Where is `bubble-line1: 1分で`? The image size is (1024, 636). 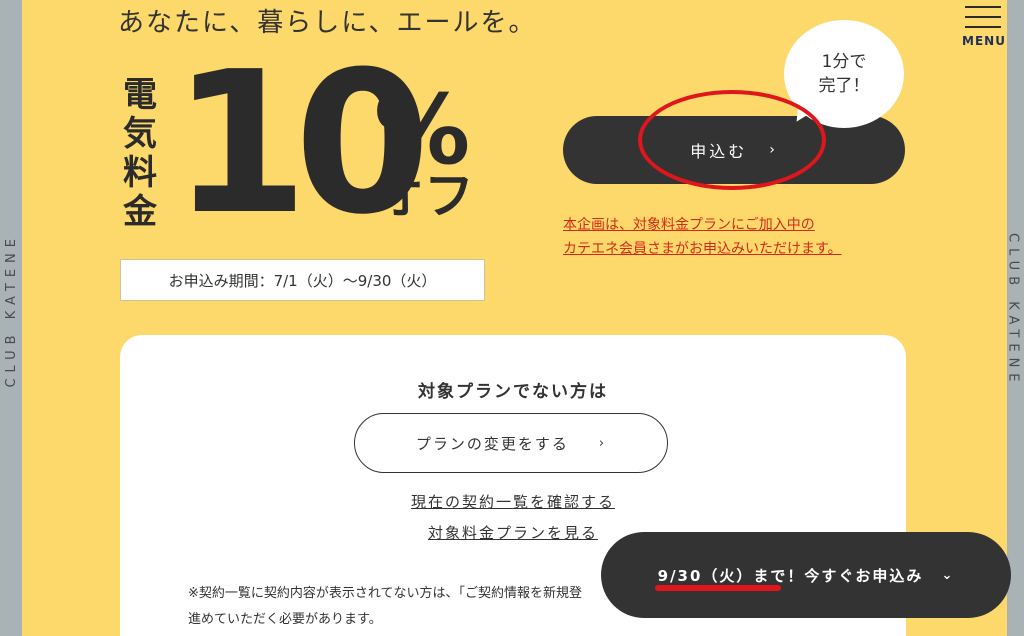 bubble-line1: 1分で is located at coordinates (844, 62).